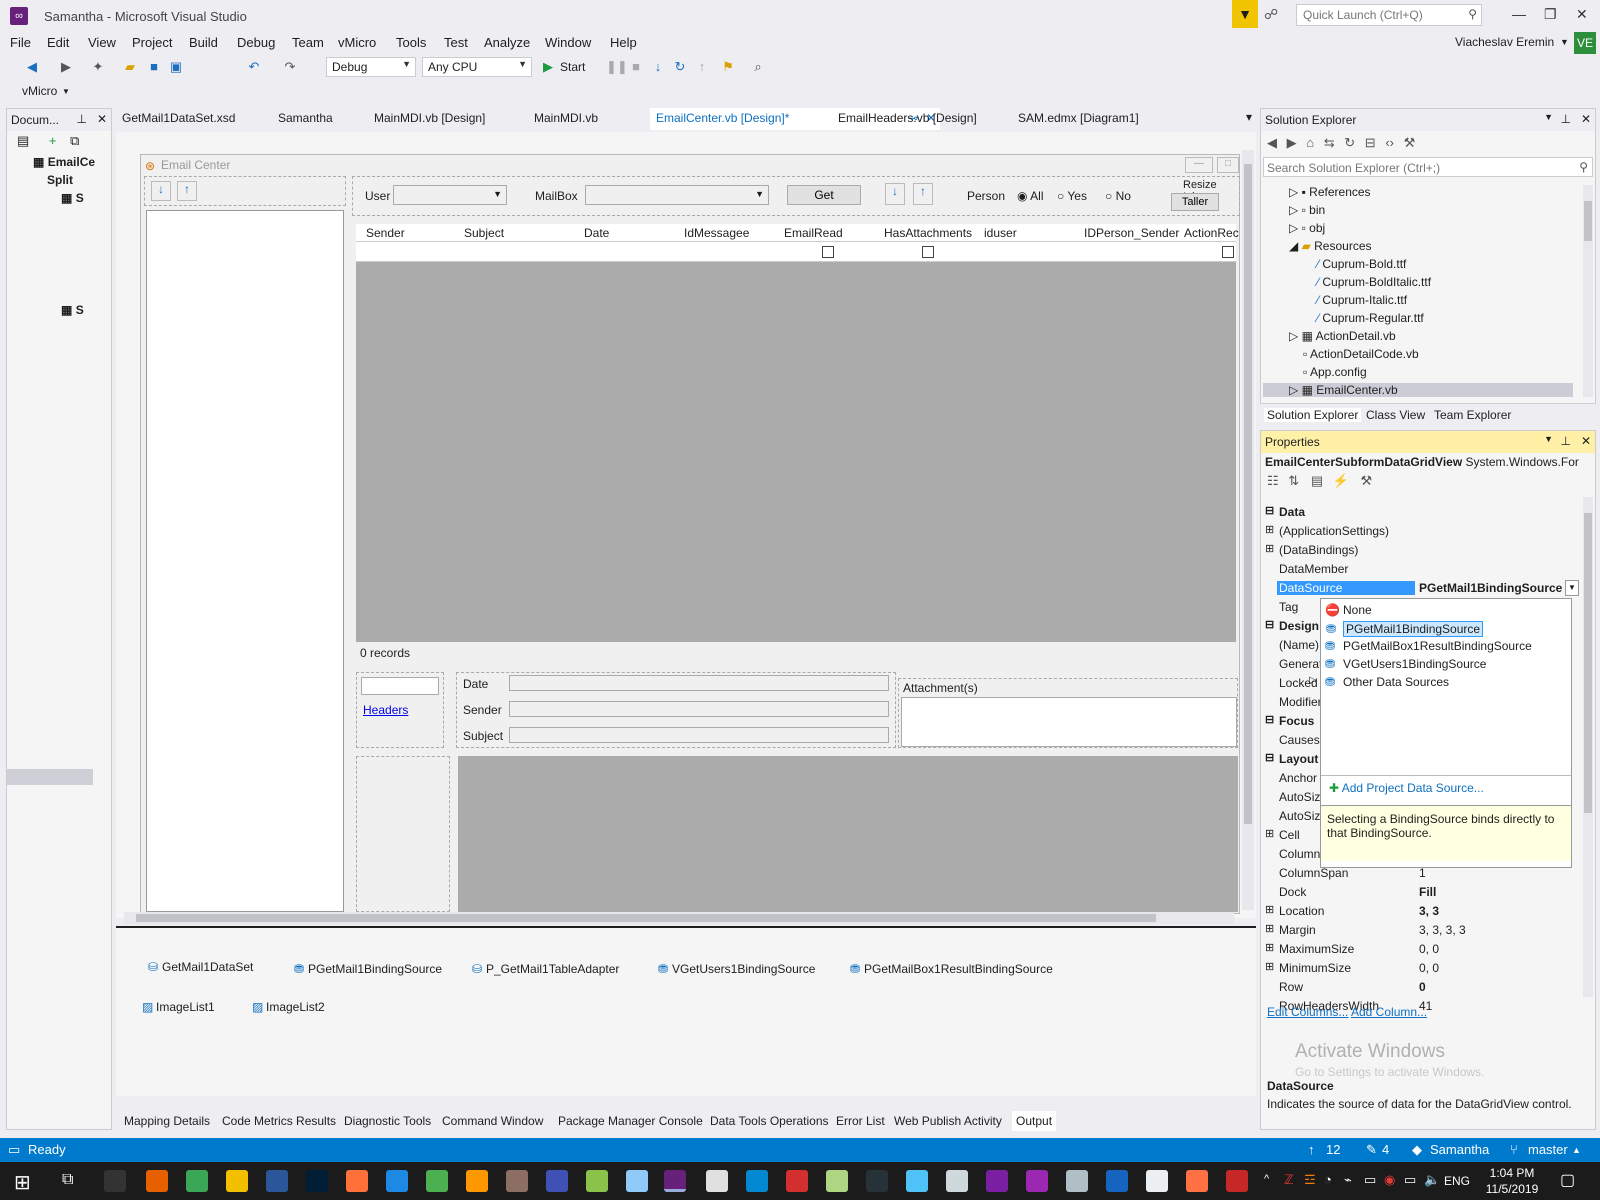  Describe the element at coordinates (1034, 1121) in the screenshot. I see `tab-output: Output` at that location.